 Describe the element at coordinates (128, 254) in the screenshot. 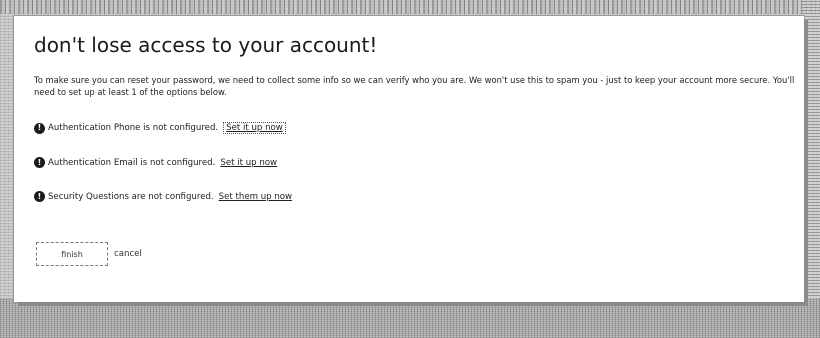

I see `cancel-link: cancel` at that location.